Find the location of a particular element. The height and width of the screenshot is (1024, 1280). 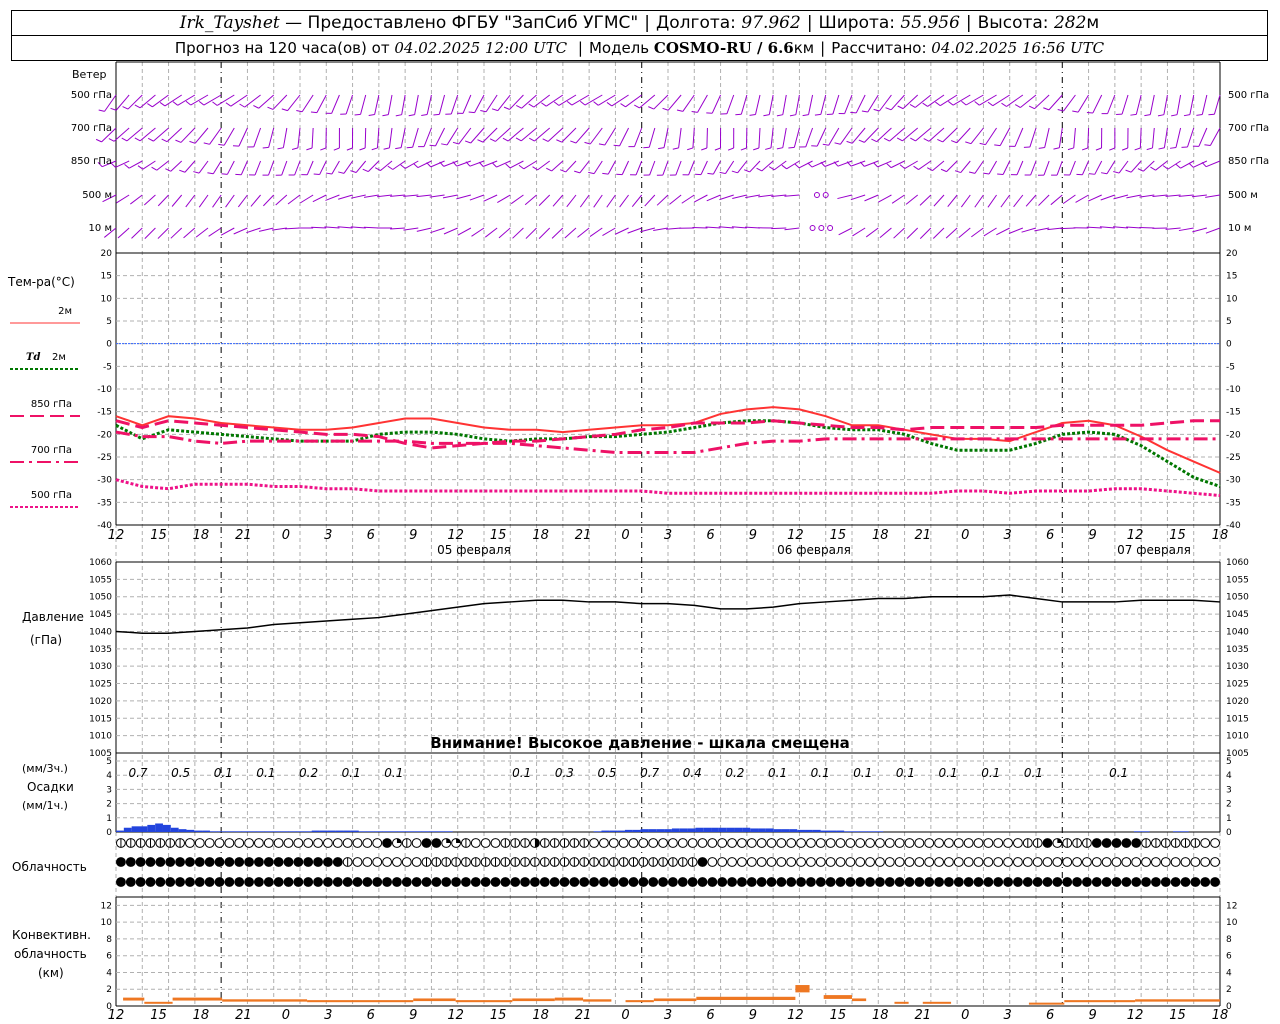

hour-tick-label: 21 is located at coordinates (922, 535).